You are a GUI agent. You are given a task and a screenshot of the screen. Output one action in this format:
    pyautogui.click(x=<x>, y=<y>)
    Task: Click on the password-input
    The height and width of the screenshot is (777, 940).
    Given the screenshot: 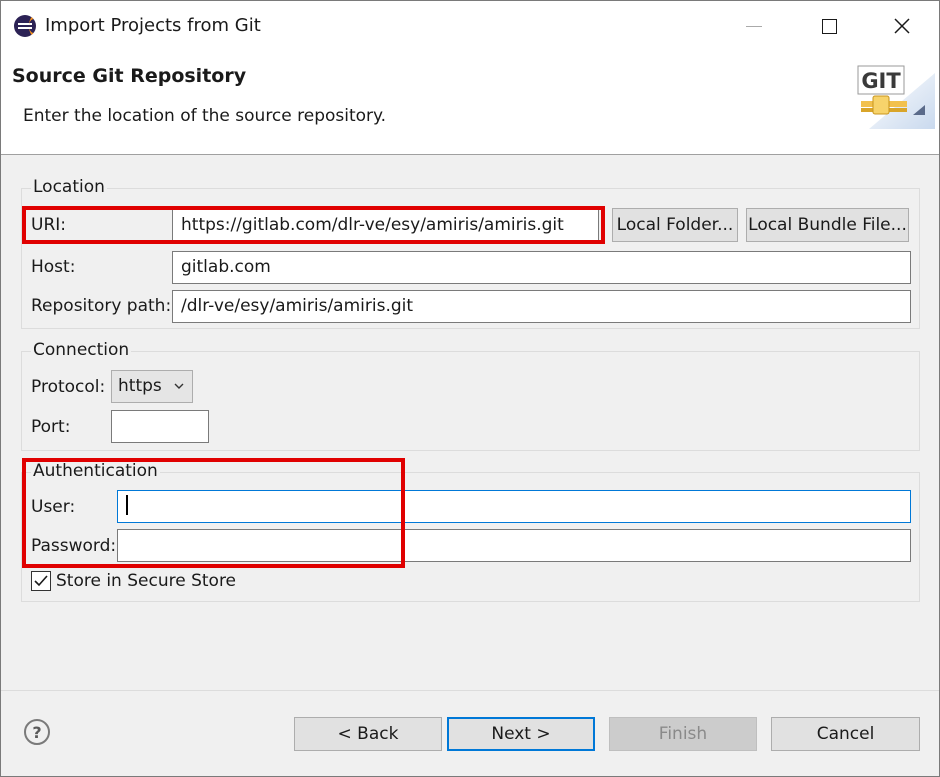 What is the action you would take?
    pyautogui.click(x=514, y=545)
    